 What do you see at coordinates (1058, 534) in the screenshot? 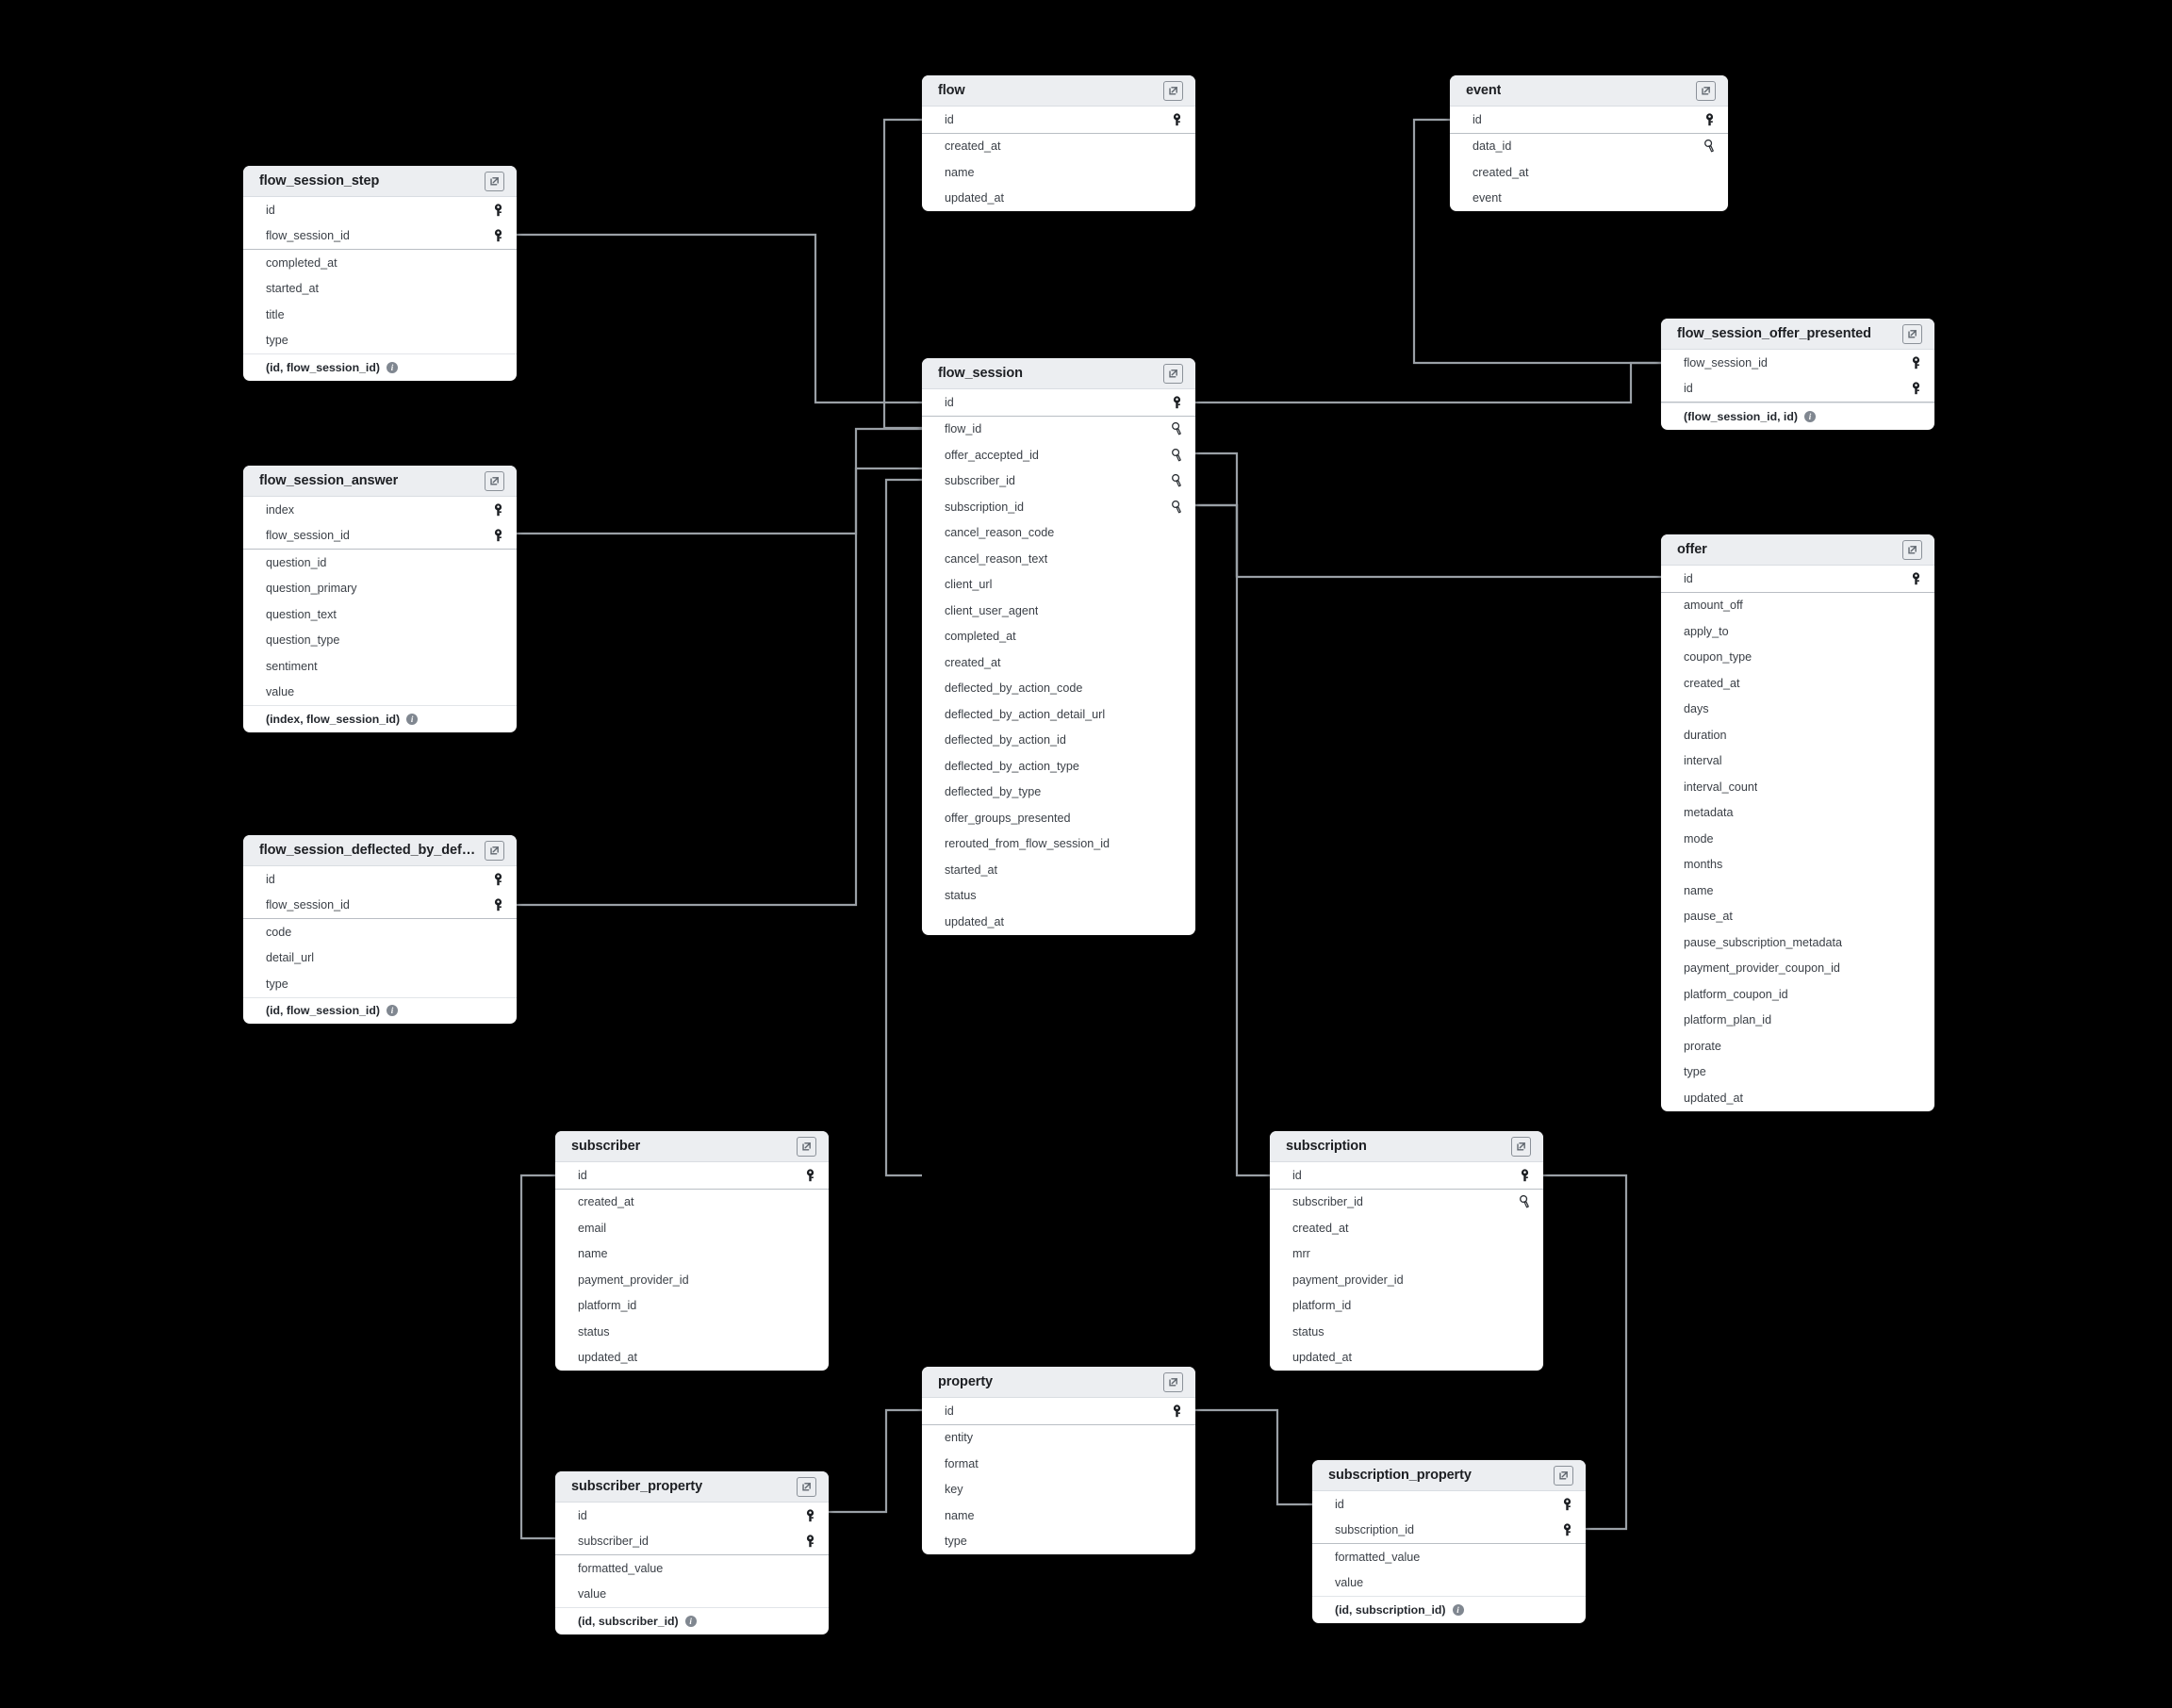
I see `field-row: cancel_reason_code` at bounding box center [1058, 534].